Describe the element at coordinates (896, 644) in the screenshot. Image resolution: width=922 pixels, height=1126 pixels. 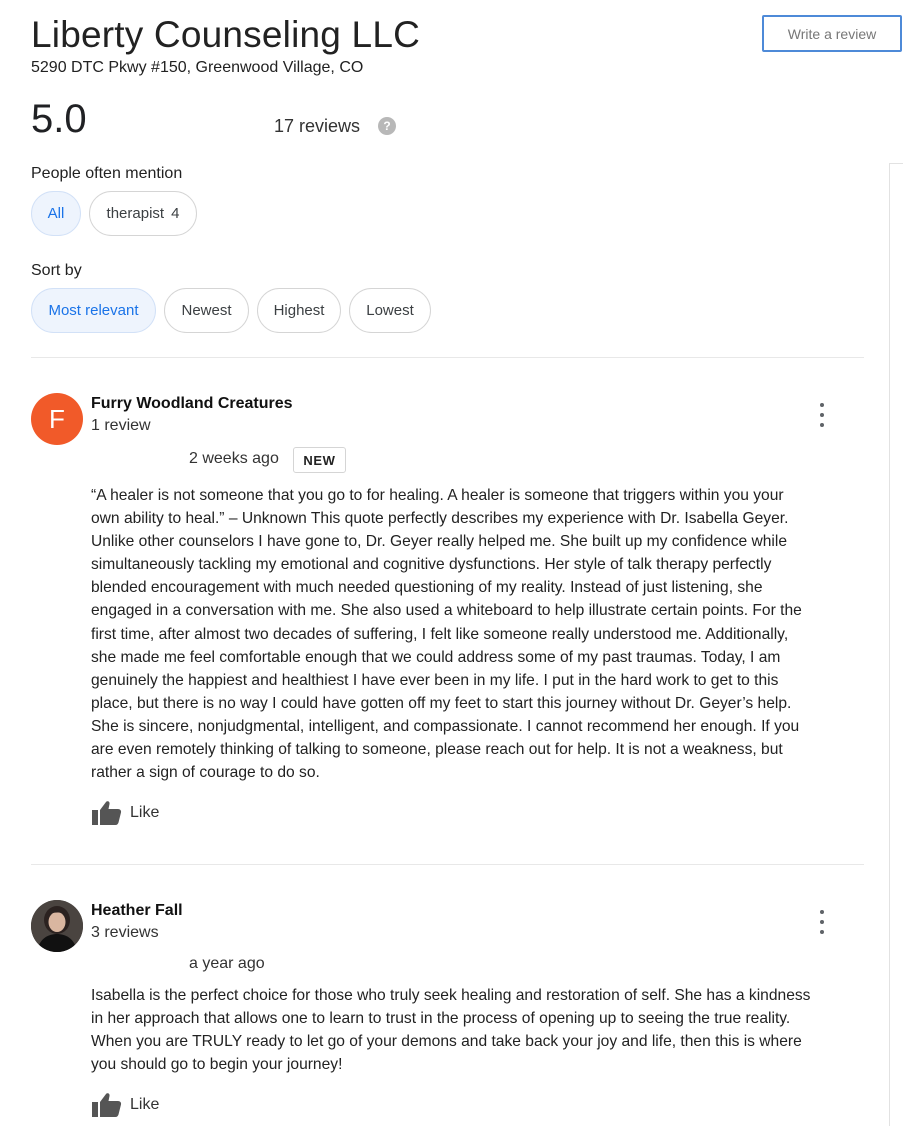
I see `scrollbar-track` at that location.